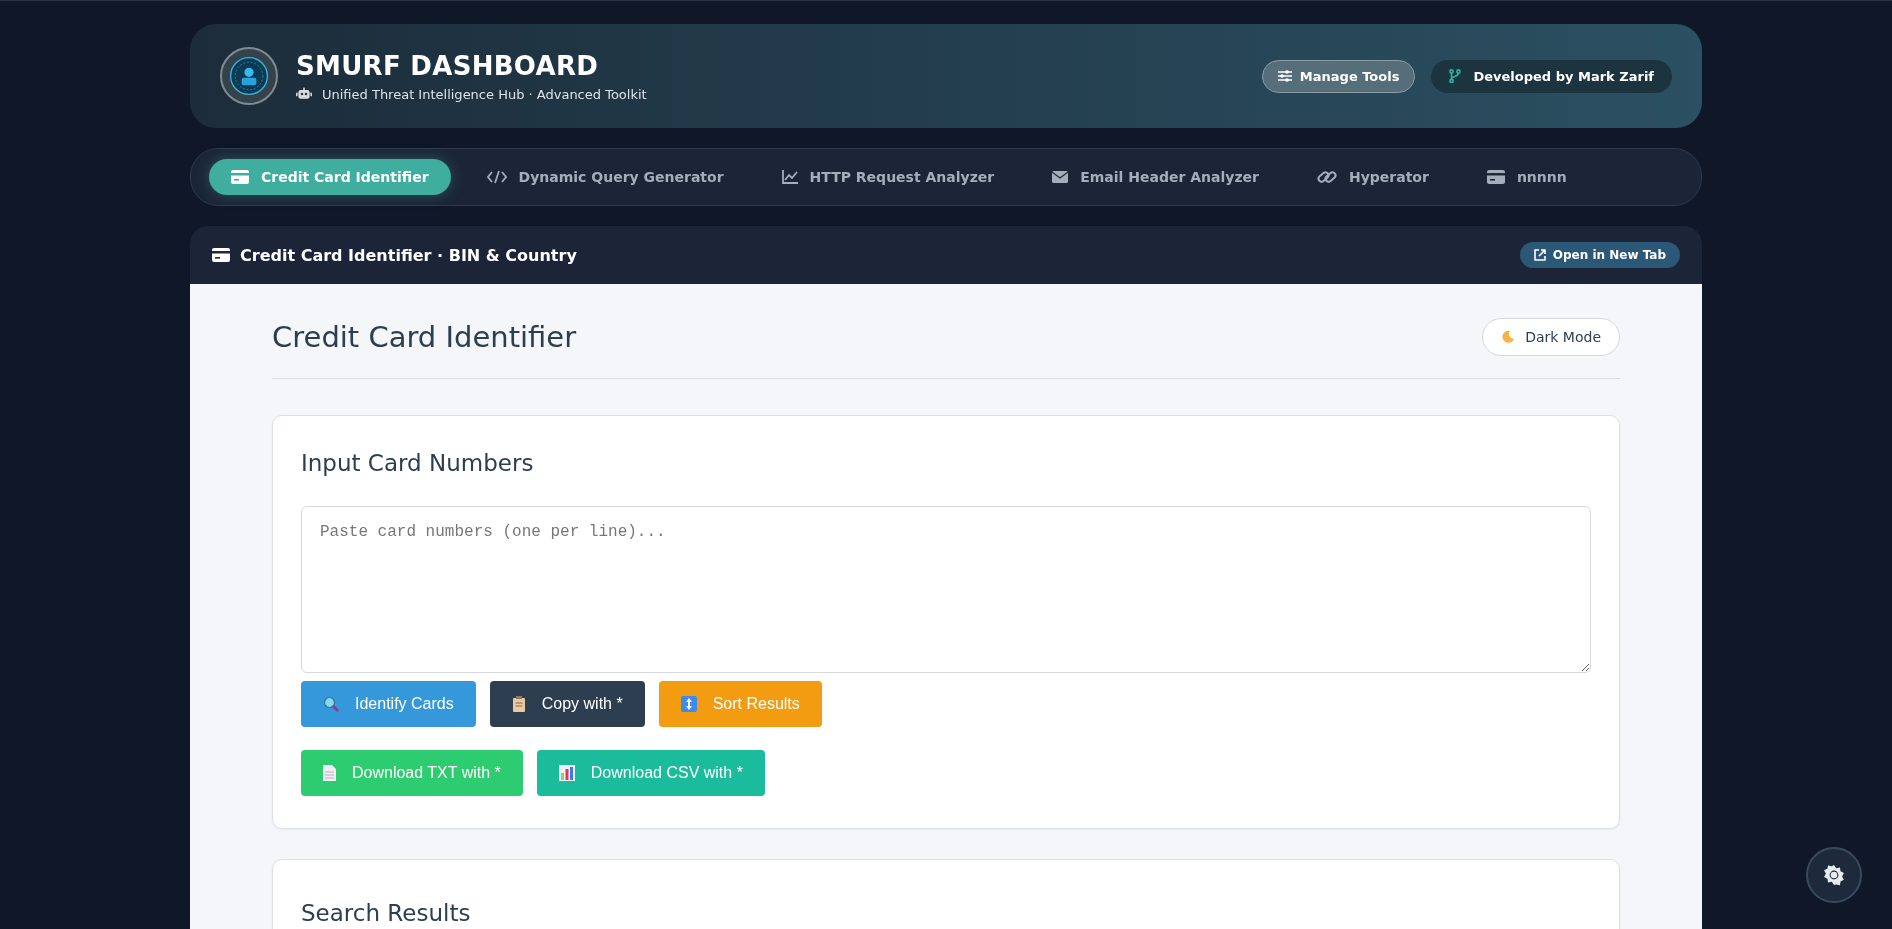  What do you see at coordinates (418, 463) in the screenshot?
I see `card-title: Input Card Numbers` at bounding box center [418, 463].